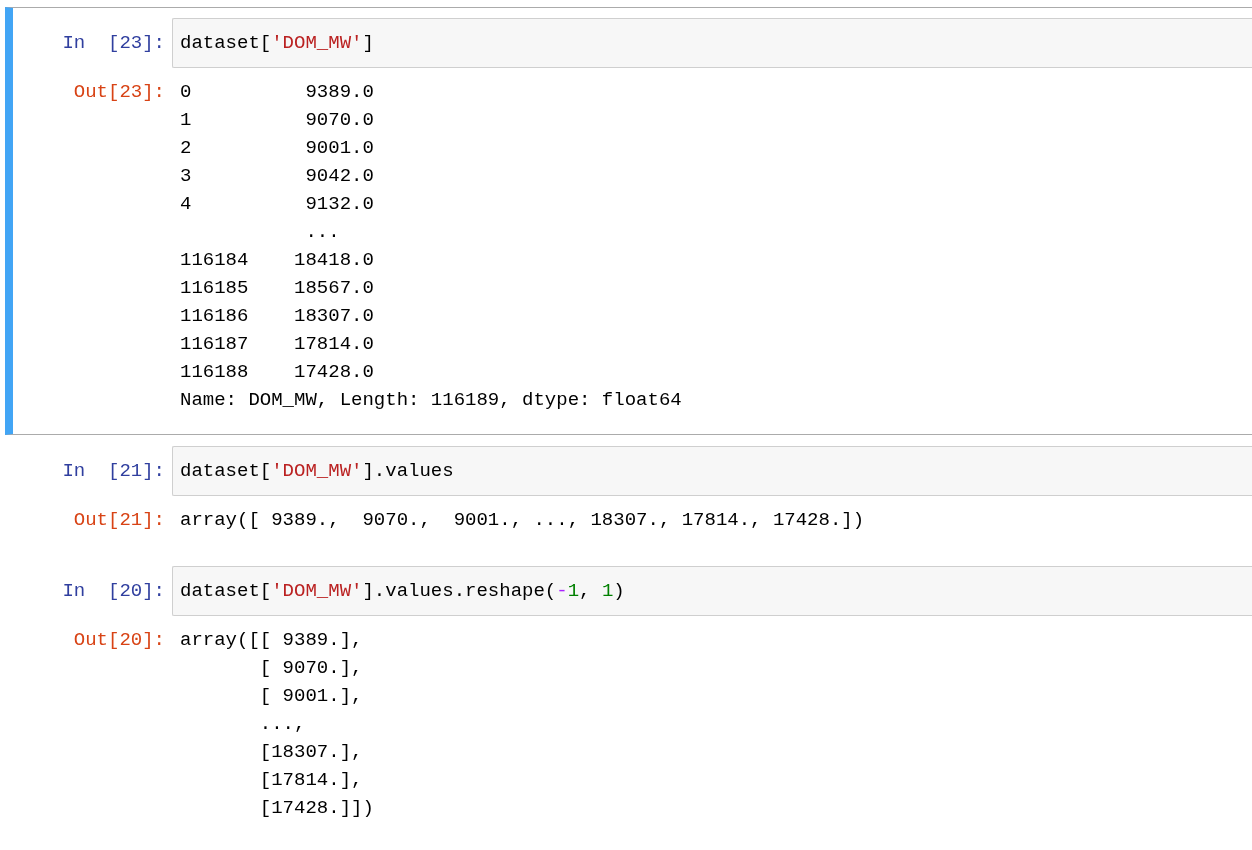 The width and height of the screenshot is (1252, 850). I want to click on input-prompt: In [21]:, so click(113, 471).